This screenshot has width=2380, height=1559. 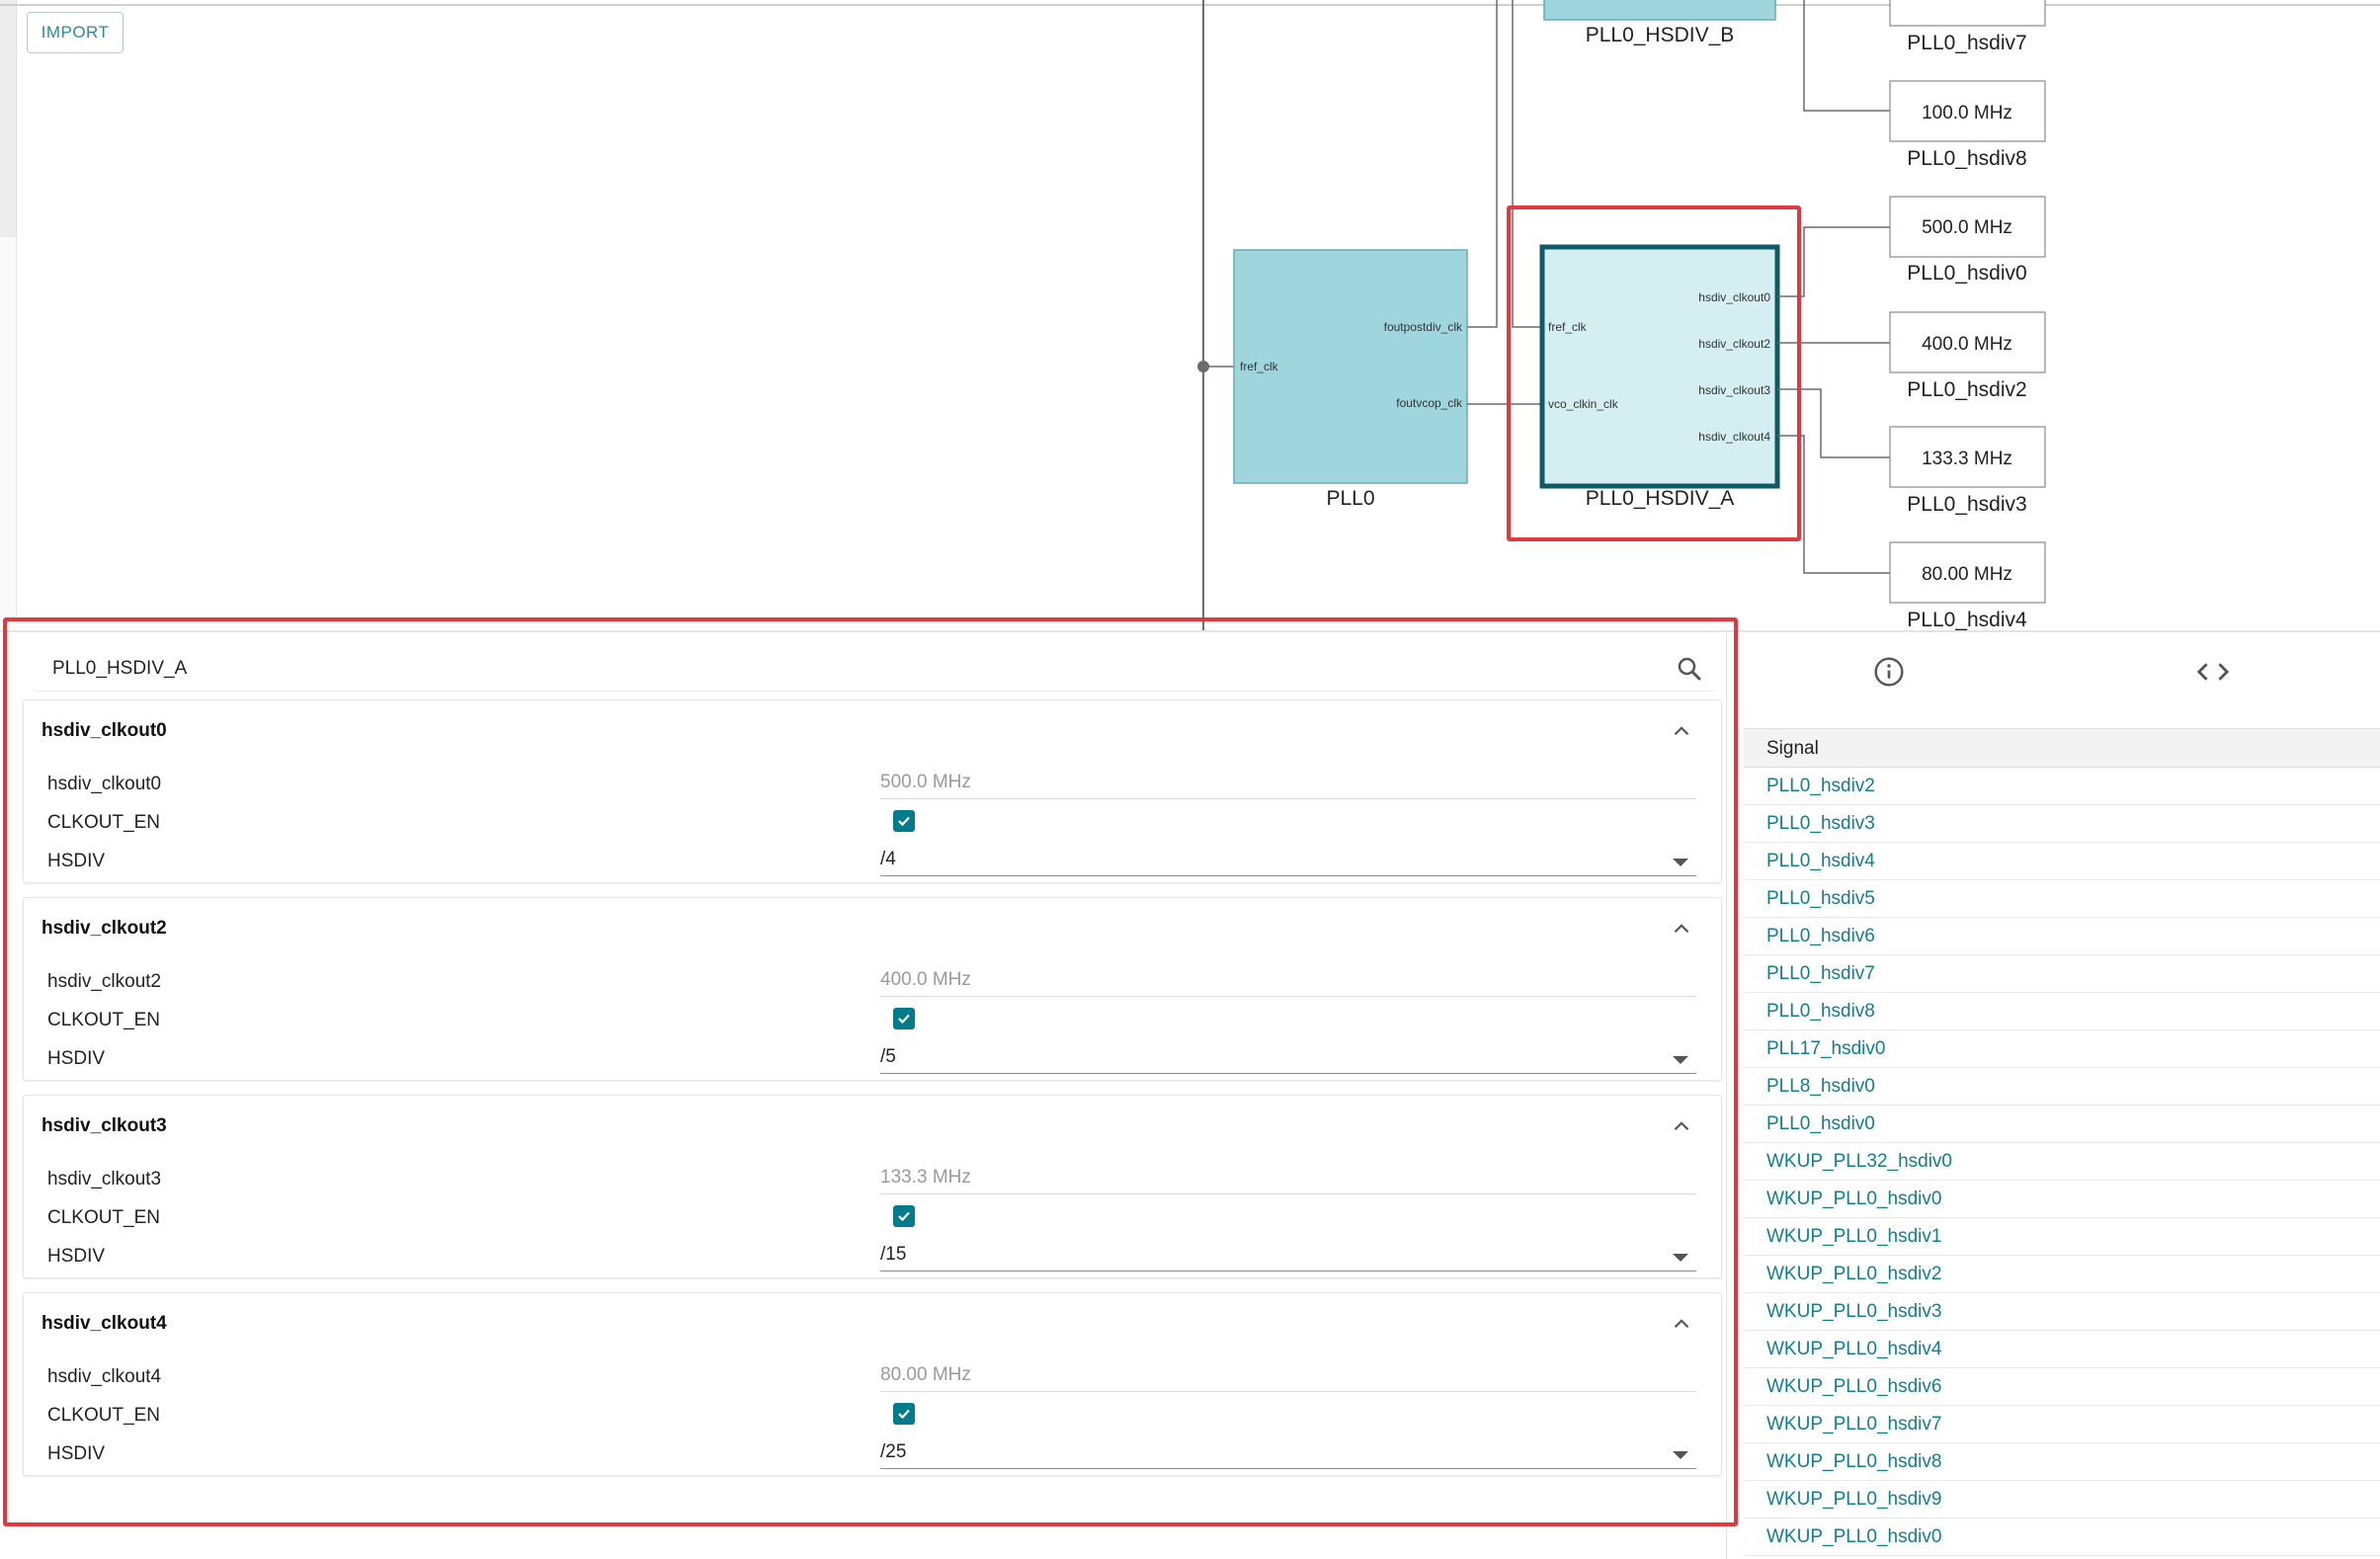 I want to click on signal-row: PLL0_hsdiv4, so click(x=2062, y=861).